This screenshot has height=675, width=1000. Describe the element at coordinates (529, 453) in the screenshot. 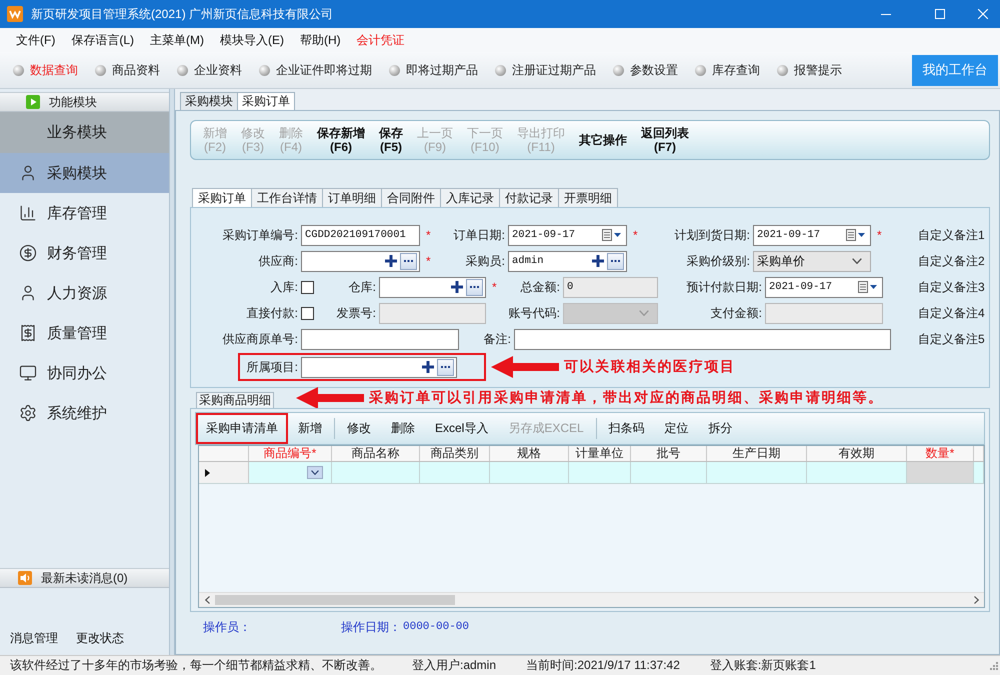

I see `column-header: 规格` at that location.